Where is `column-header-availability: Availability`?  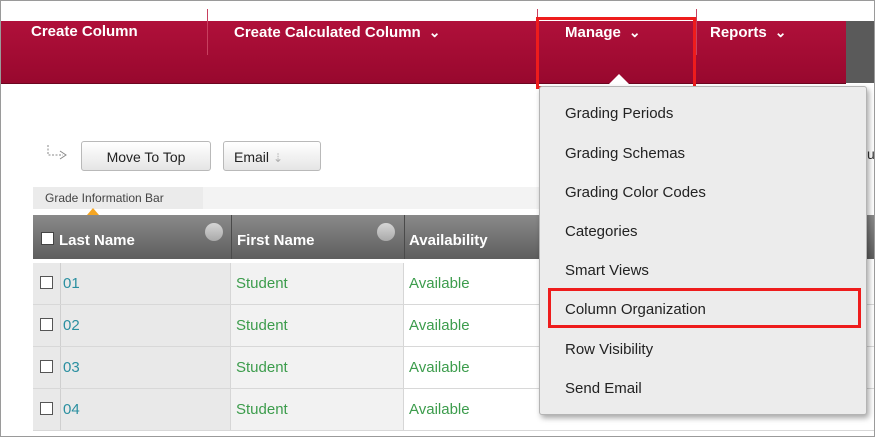
column-header-availability: Availability is located at coordinates (448, 237).